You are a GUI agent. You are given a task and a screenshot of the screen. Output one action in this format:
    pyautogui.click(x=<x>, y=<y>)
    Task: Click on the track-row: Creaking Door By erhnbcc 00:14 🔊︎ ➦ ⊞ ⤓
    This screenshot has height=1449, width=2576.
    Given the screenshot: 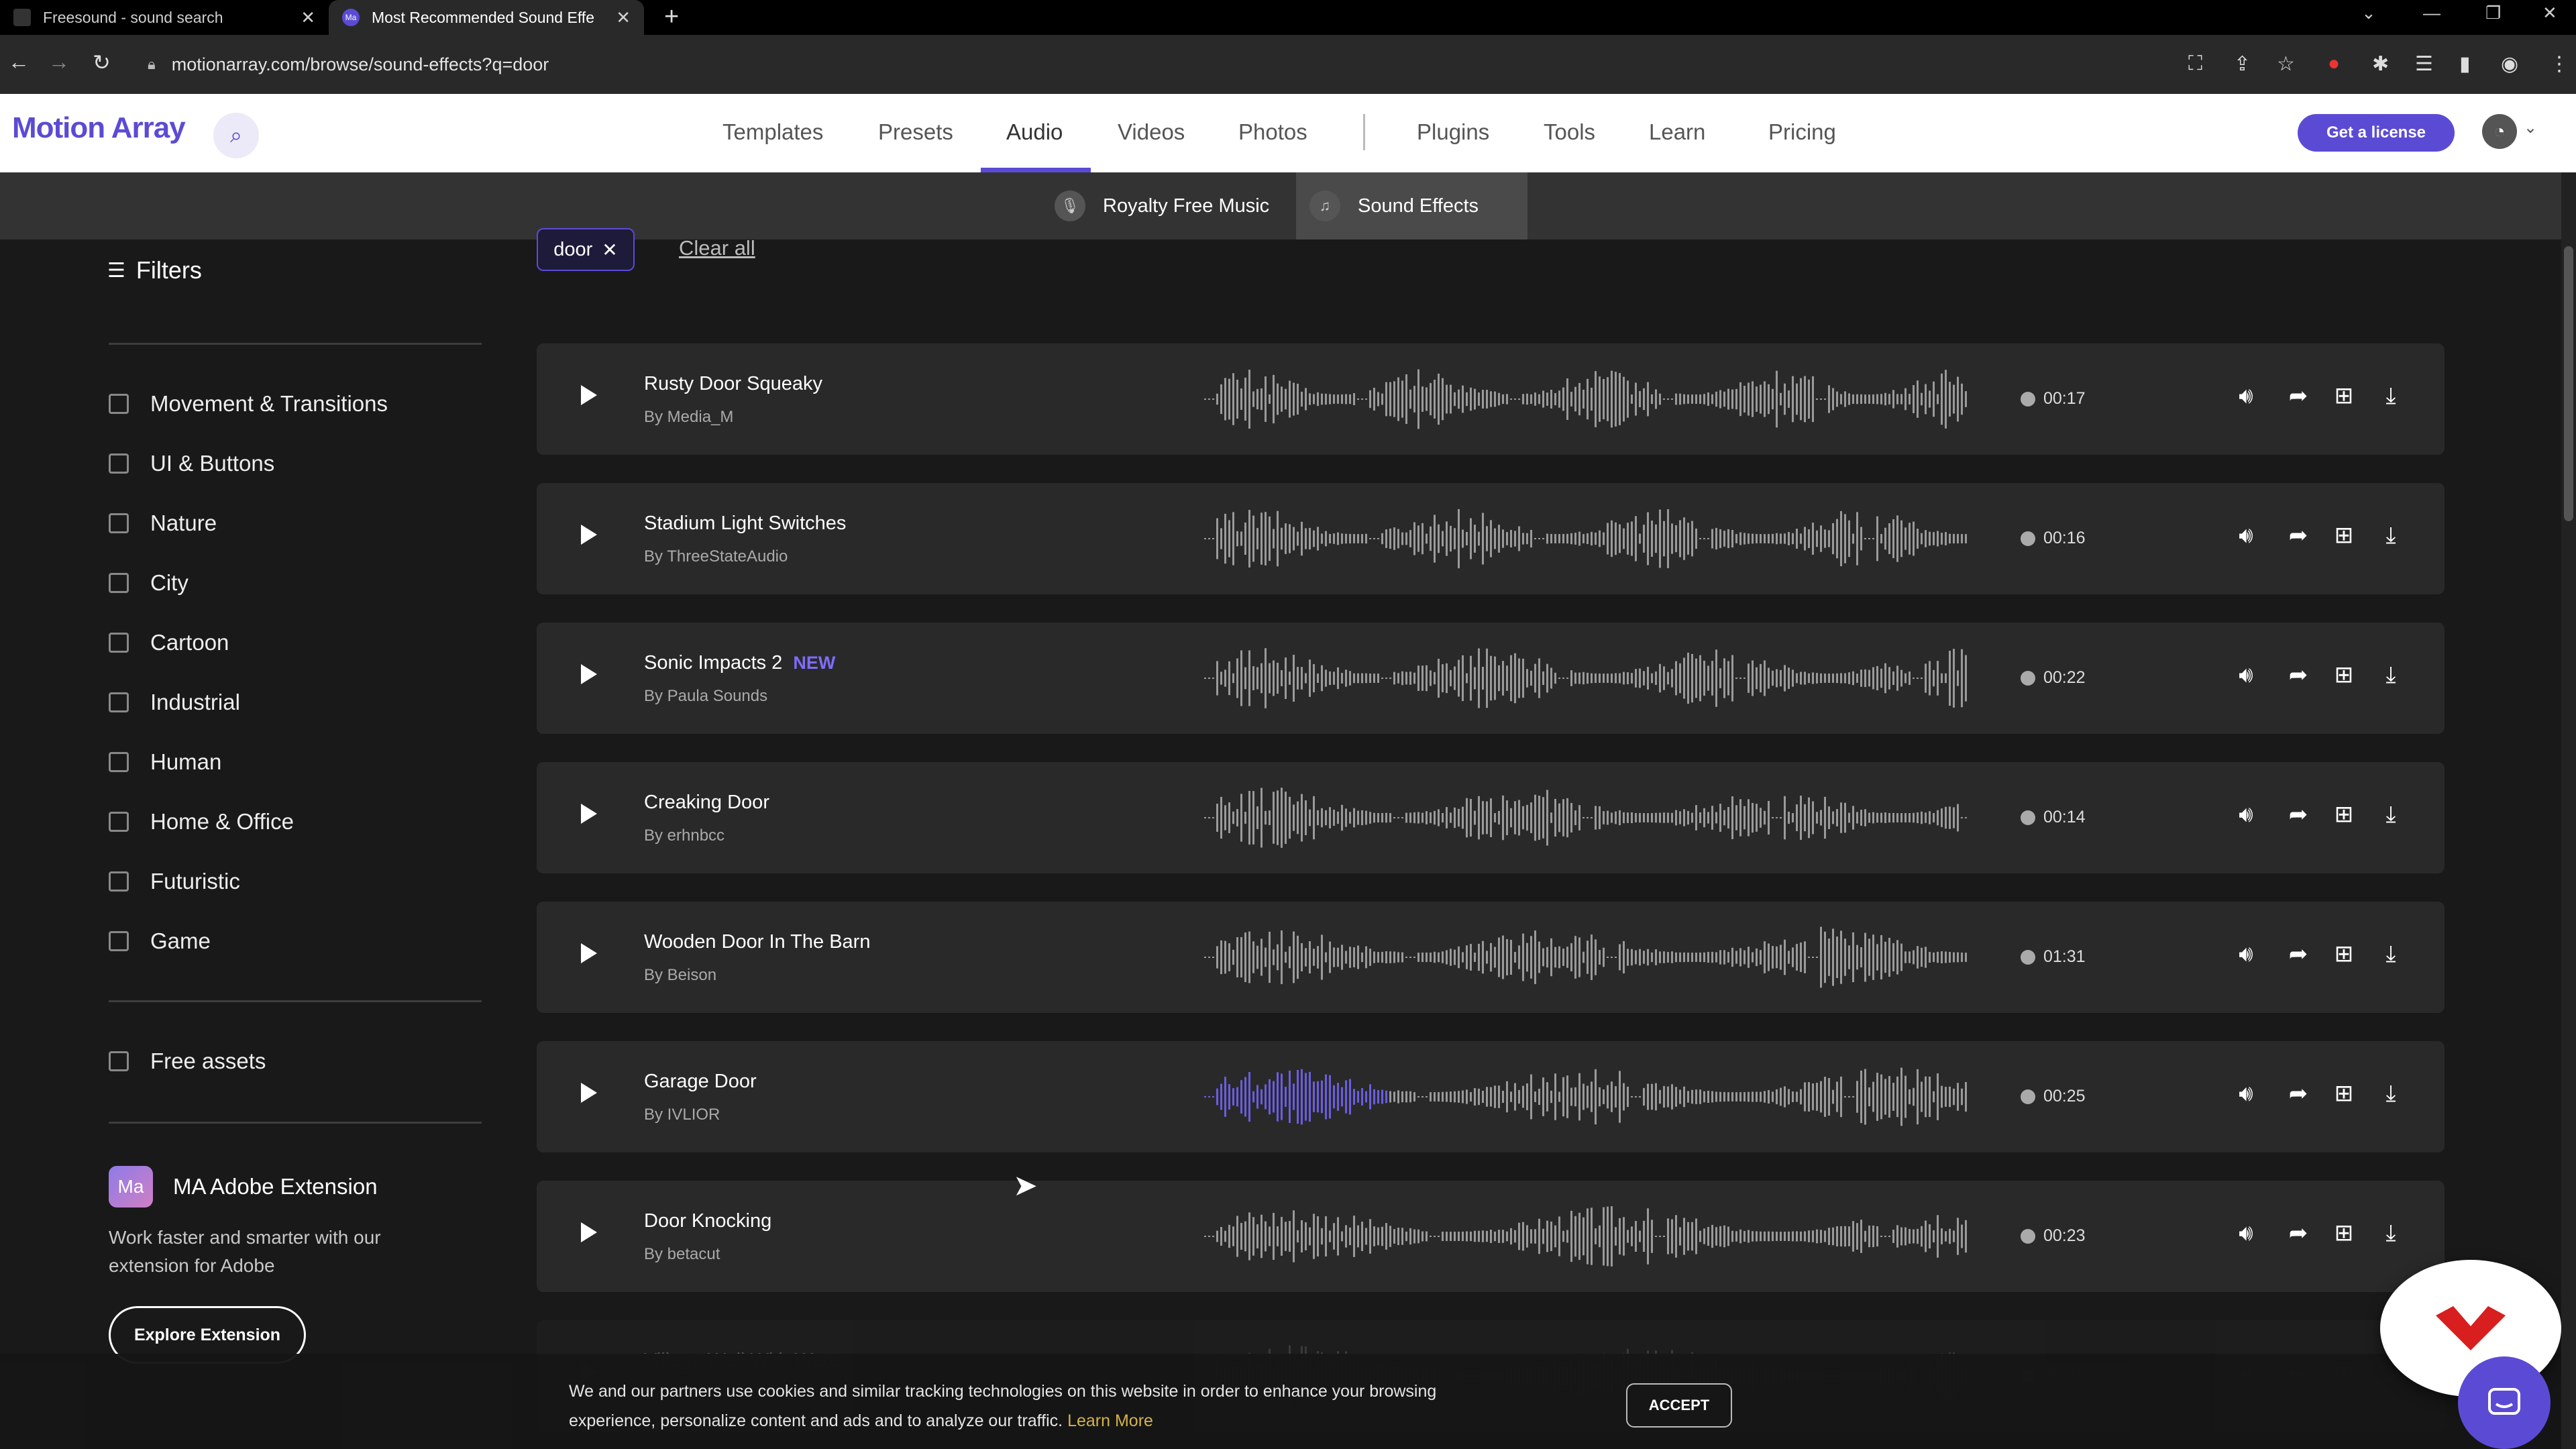 What is the action you would take?
    pyautogui.click(x=1491, y=817)
    